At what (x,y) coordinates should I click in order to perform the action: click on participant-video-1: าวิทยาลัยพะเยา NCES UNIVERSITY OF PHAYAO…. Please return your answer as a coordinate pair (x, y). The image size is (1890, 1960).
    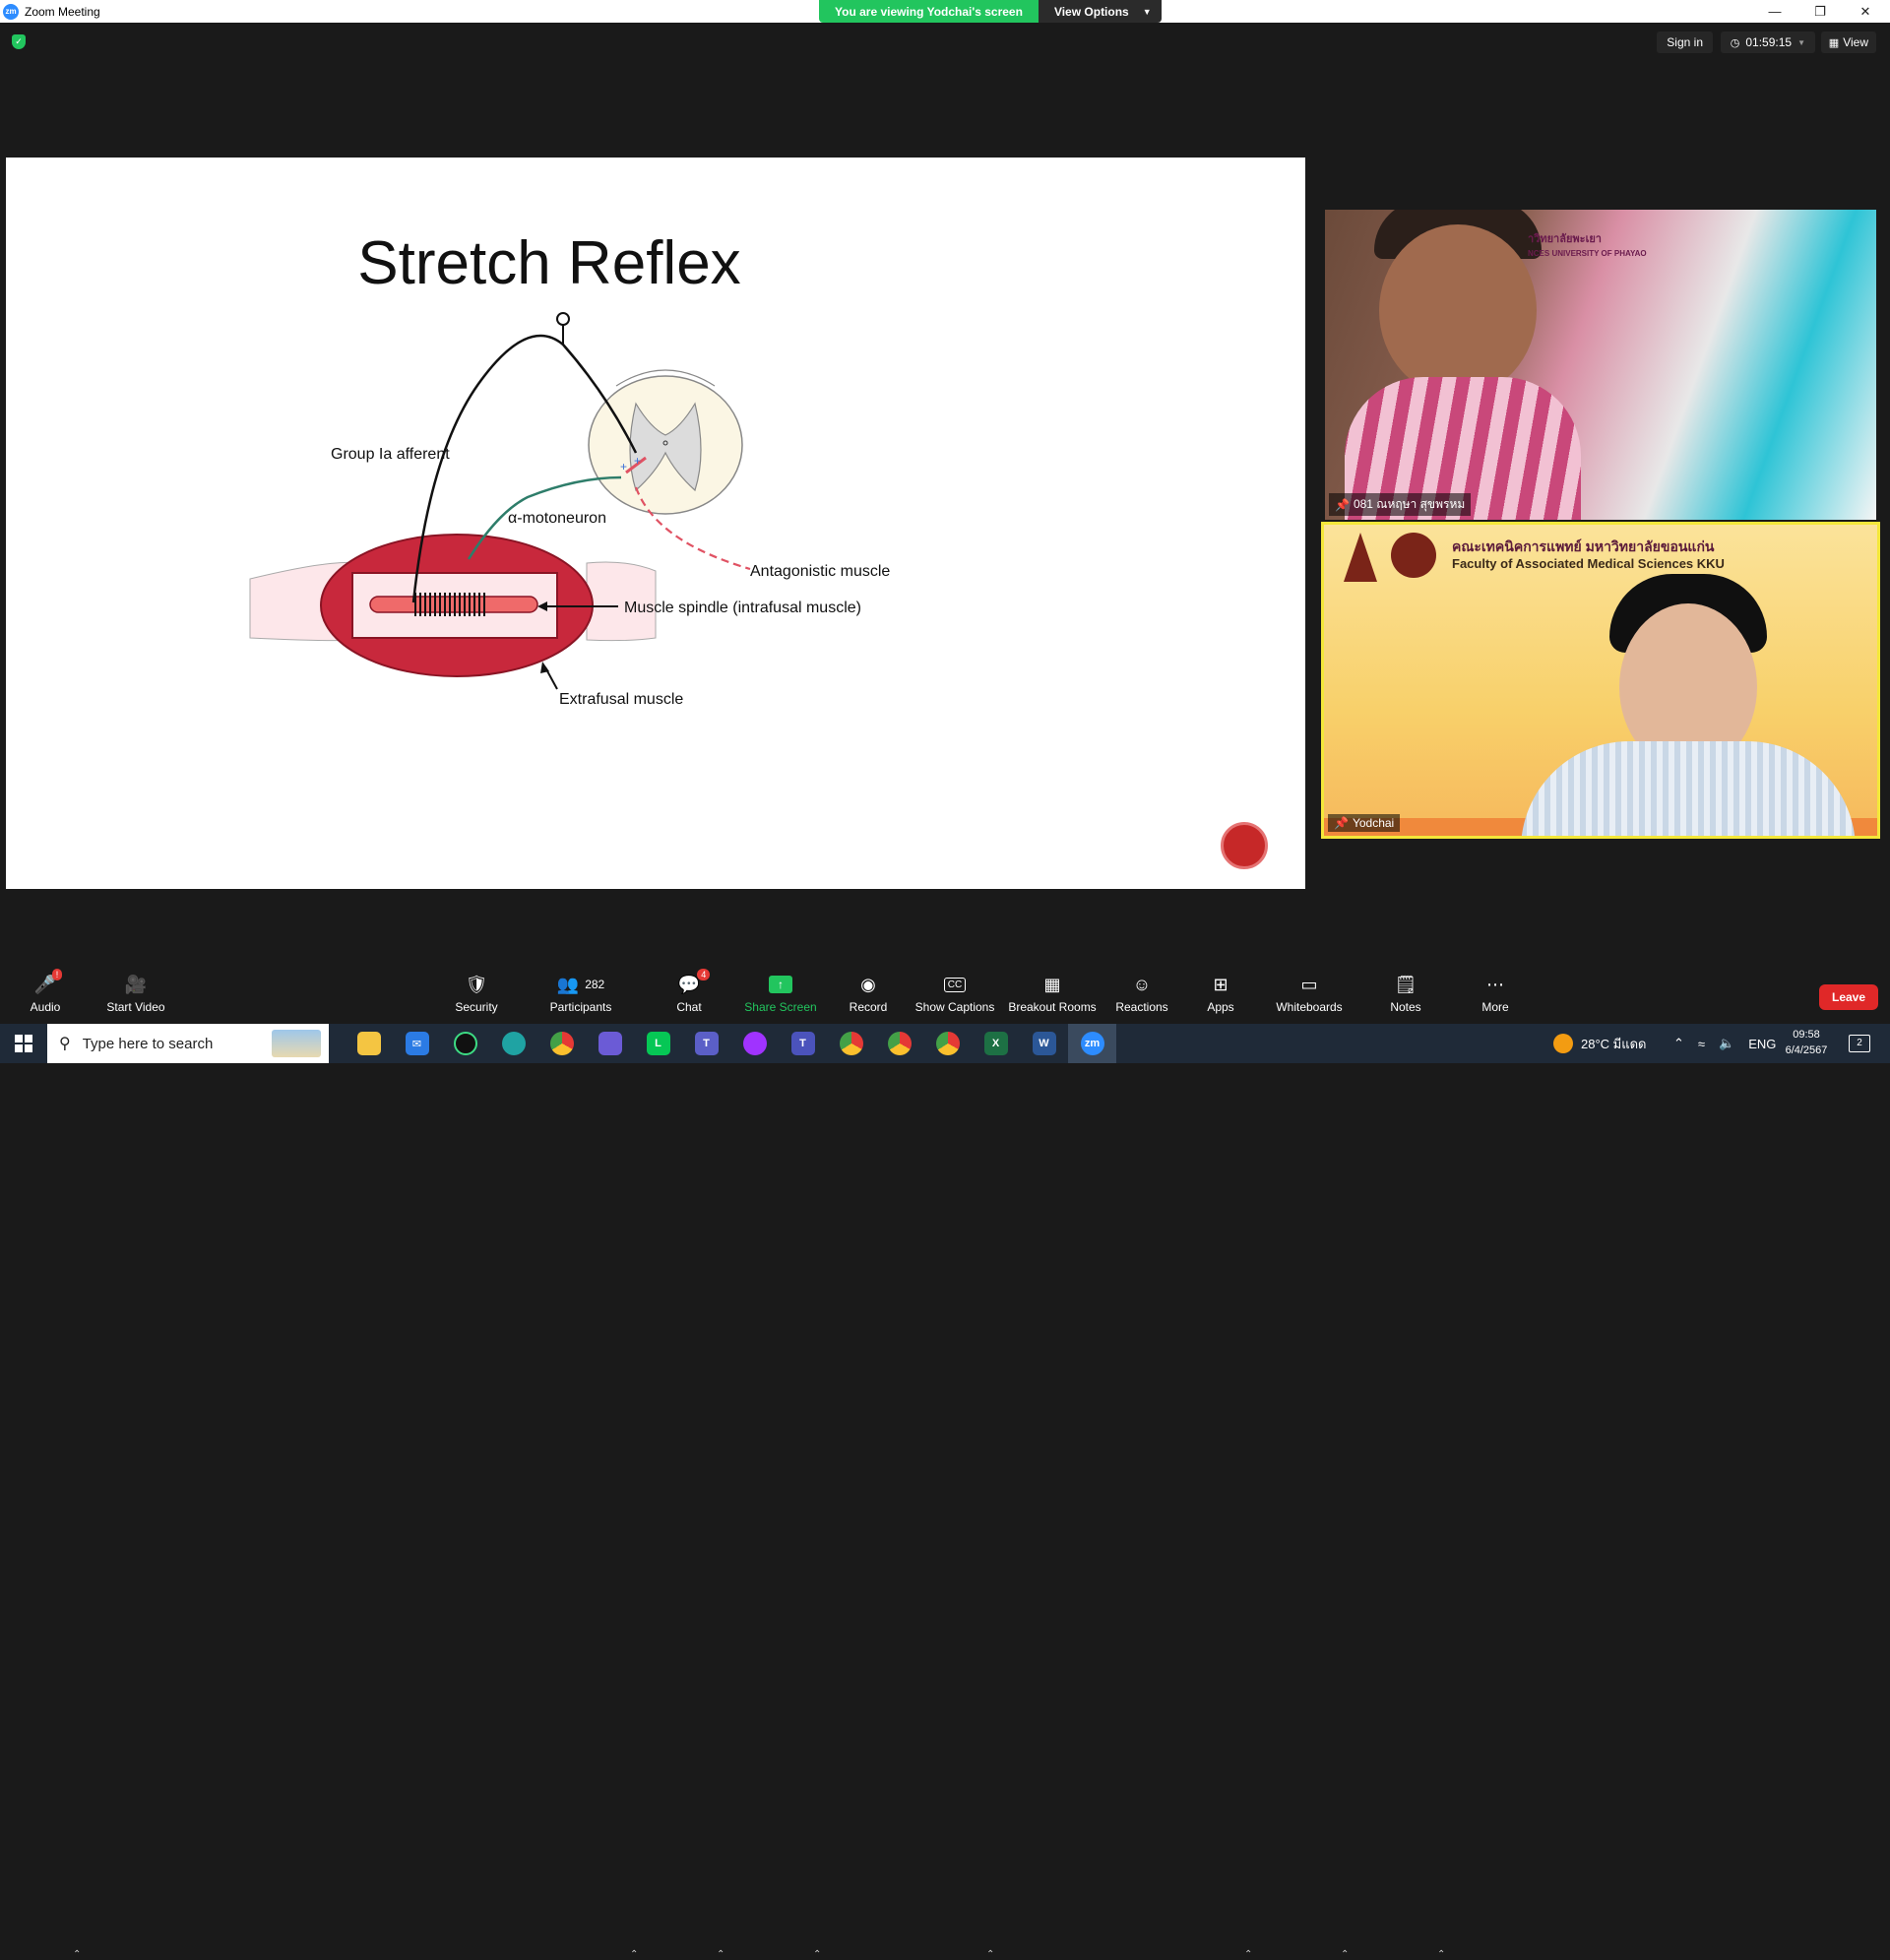
    Looking at the image, I should click on (1600, 365).